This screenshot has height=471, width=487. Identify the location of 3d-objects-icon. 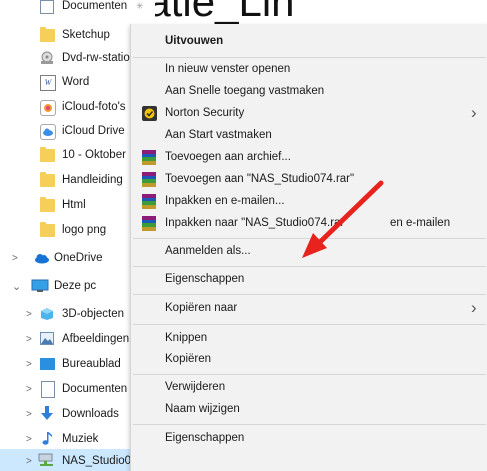
(47, 314).